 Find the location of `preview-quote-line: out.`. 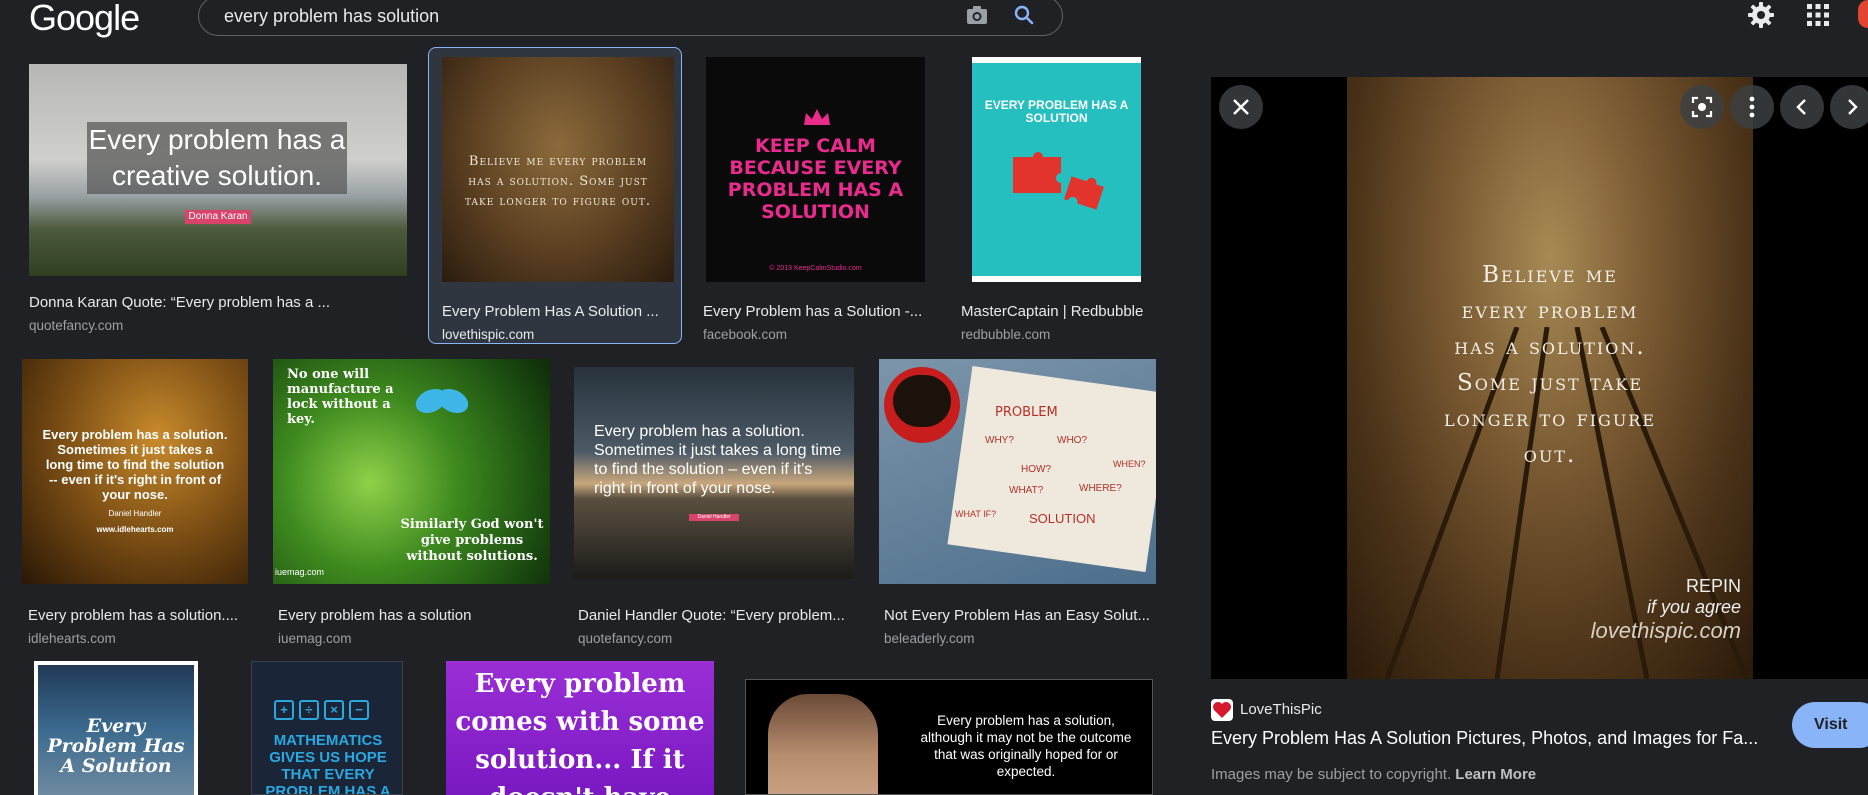

preview-quote-line: out. is located at coordinates (1550, 455).